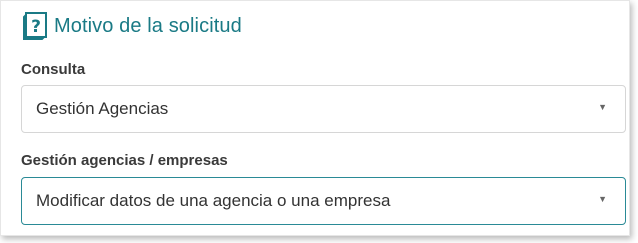 The image size is (638, 243). Describe the element at coordinates (102, 108) in the screenshot. I see `consulta-select-value: Gestión Agencias` at that location.